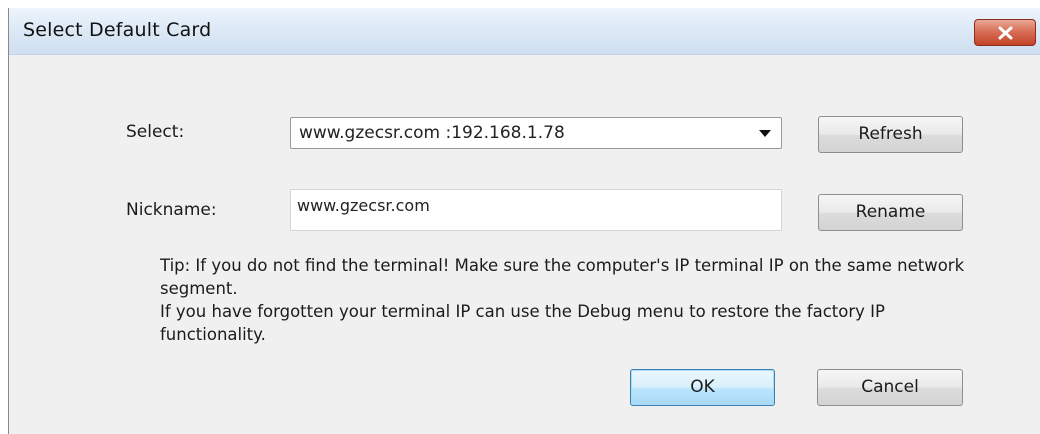  Describe the element at coordinates (890, 134) in the screenshot. I see `refresh-button: Refresh` at that location.